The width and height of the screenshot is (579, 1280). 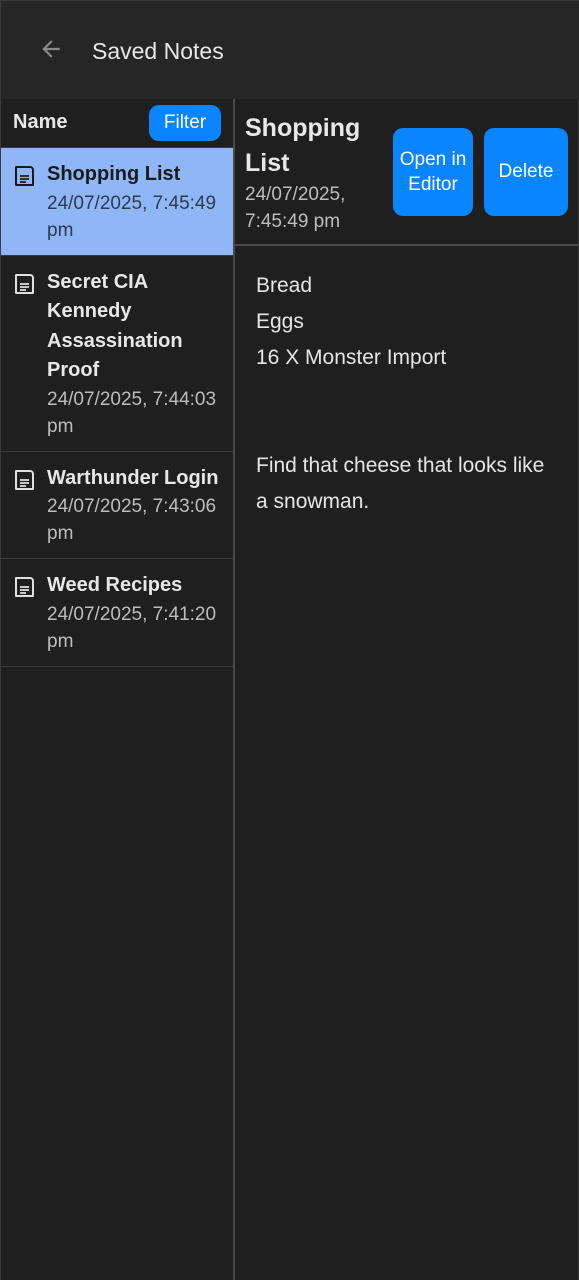 What do you see at coordinates (132, 412) in the screenshot?
I see `note-date: 24/07/2025, 7:44:03 pm` at bounding box center [132, 412].